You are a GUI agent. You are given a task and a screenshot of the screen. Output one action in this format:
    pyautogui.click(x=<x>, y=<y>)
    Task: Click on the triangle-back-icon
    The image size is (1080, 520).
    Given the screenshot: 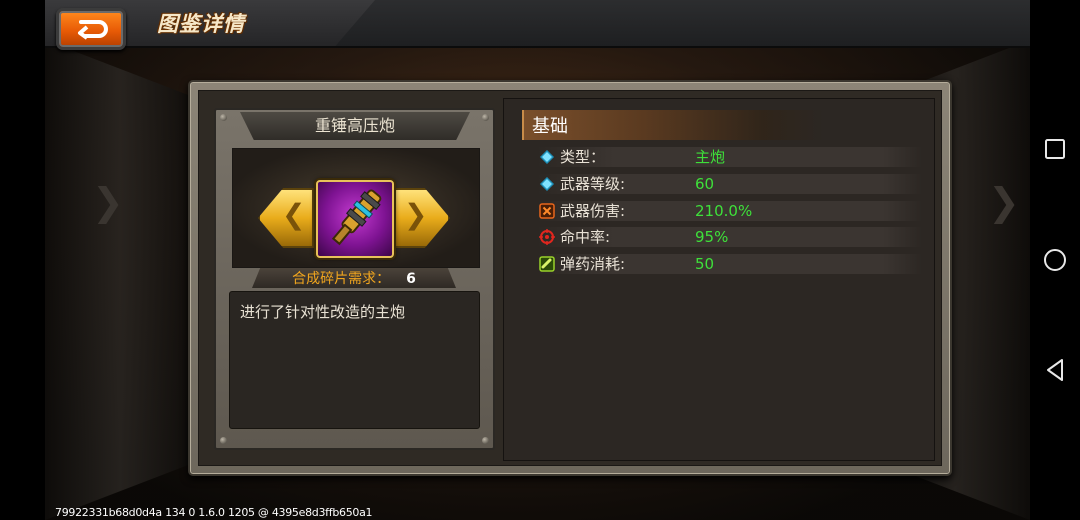 What is the action you would take?
    pyautogui.click(x=1055, y=370)
    